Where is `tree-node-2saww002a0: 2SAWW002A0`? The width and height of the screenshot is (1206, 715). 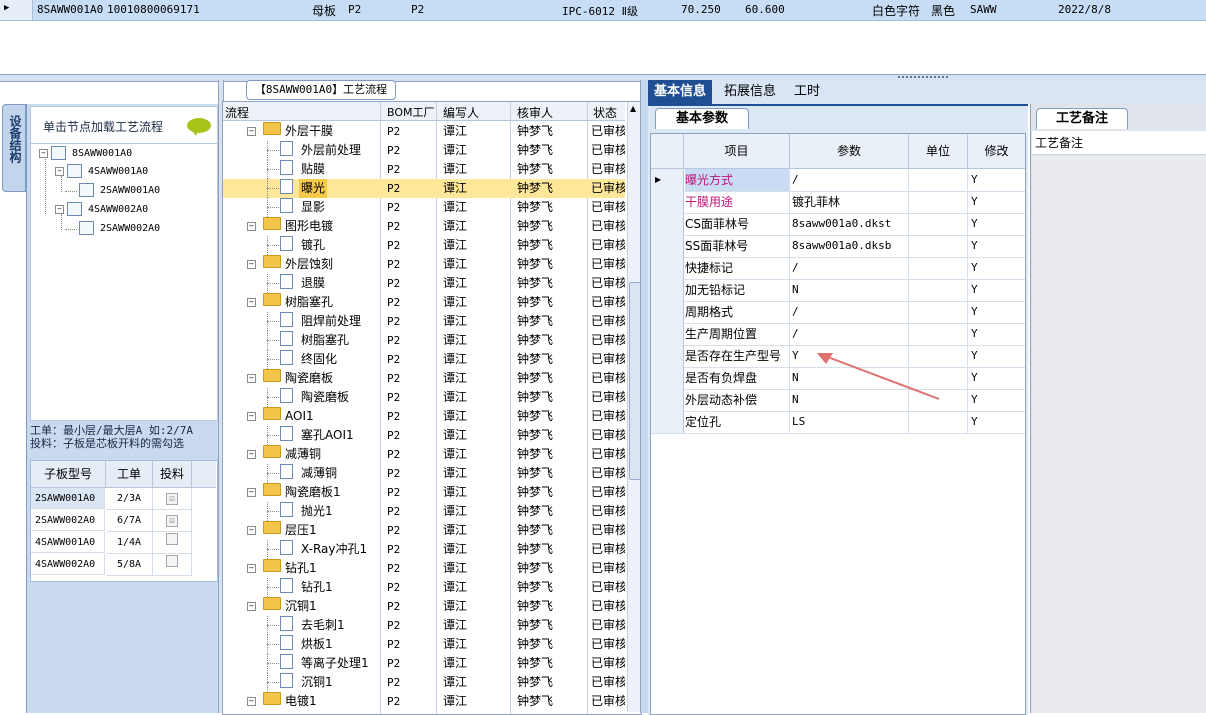 tree-node-2saww002a0: 2SAWW002A0 is located at coordinates (119, 229).